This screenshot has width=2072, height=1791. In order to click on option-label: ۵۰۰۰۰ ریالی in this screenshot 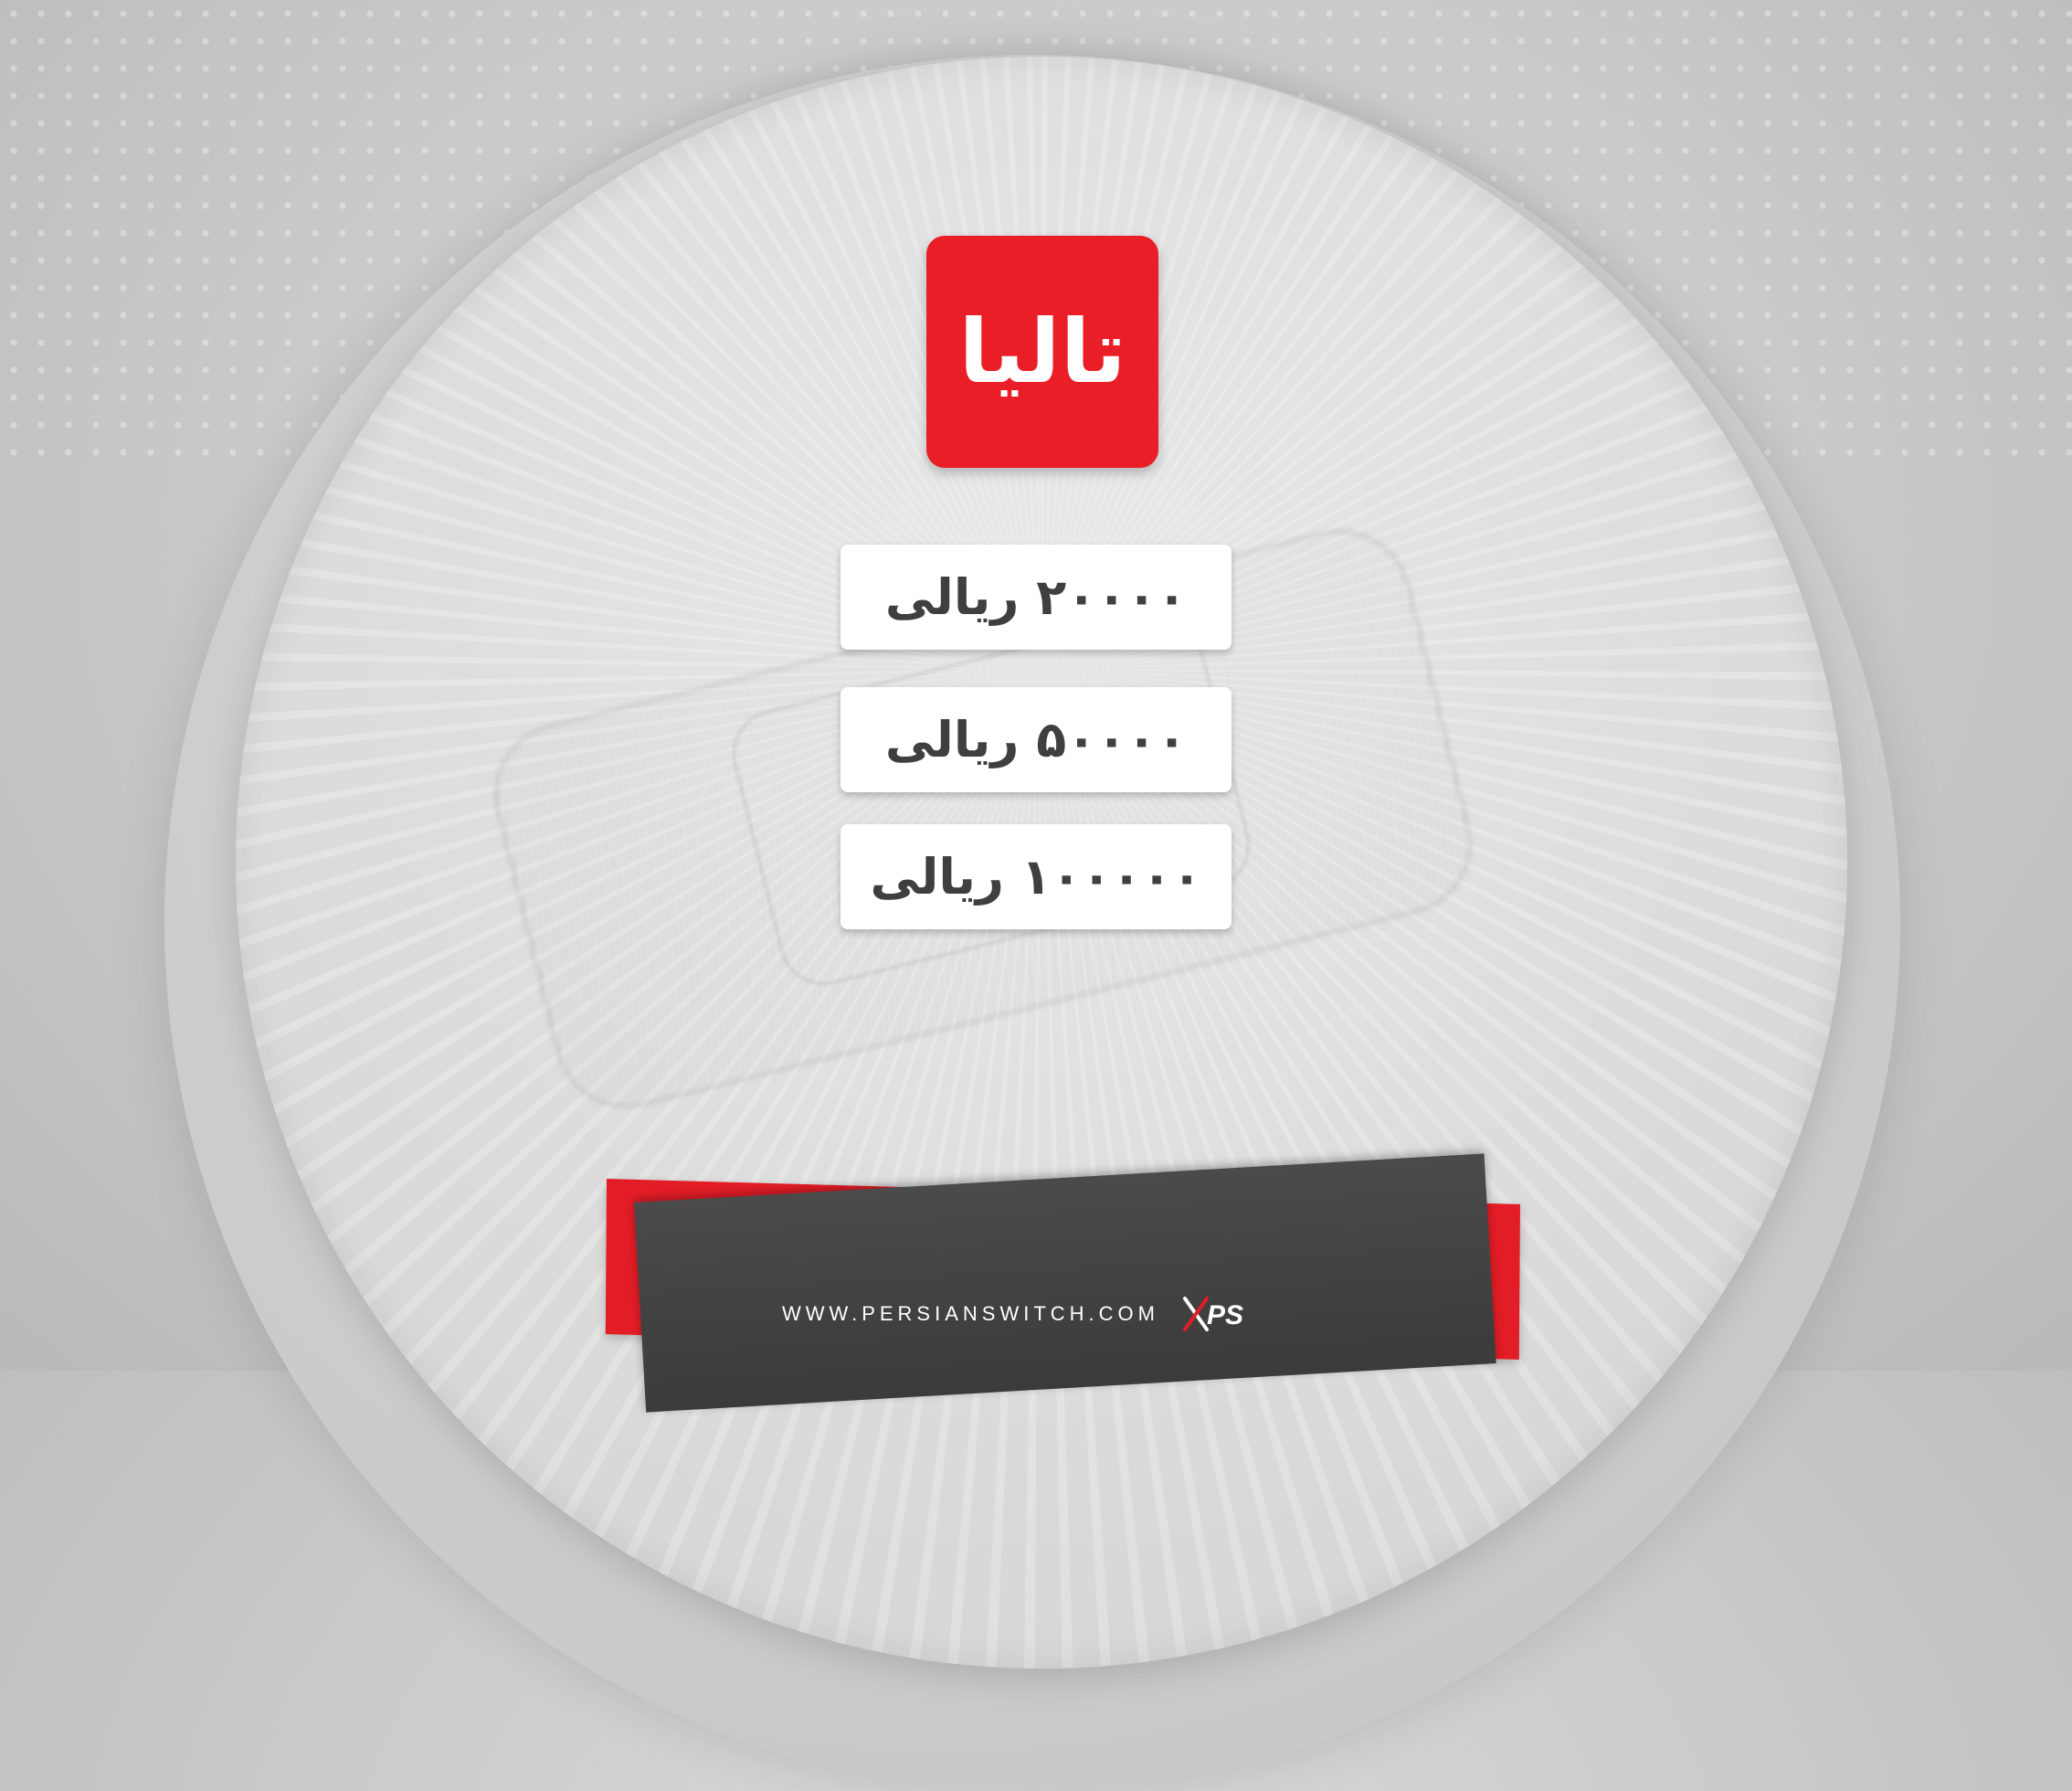, I will do `click(1036, 739)`.